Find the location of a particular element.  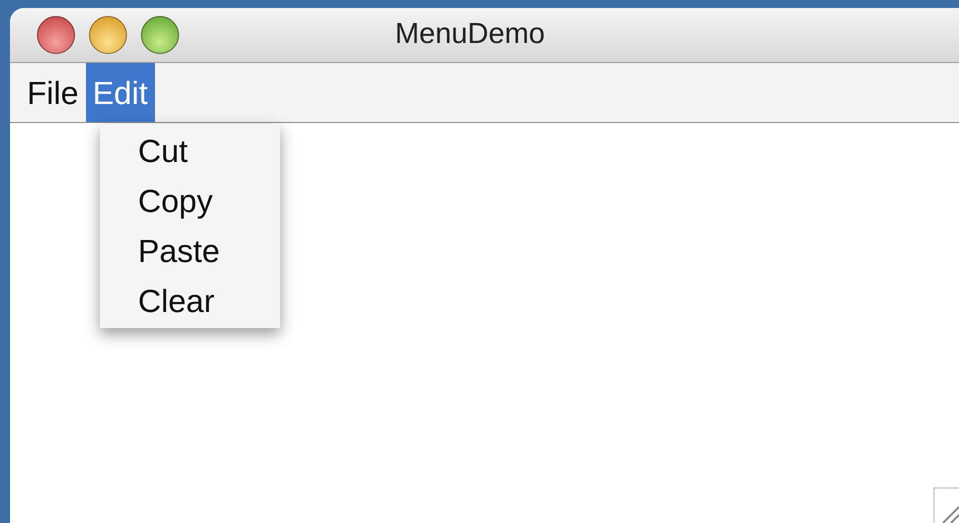

menu-option: Copy is located at coordinates (190, 201).